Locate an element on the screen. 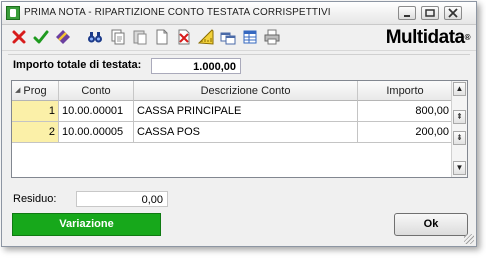 The height and width of the screenshot is (258, 486). row-conto-cell: 10.00.00001 is located at coordinates (96, 111).